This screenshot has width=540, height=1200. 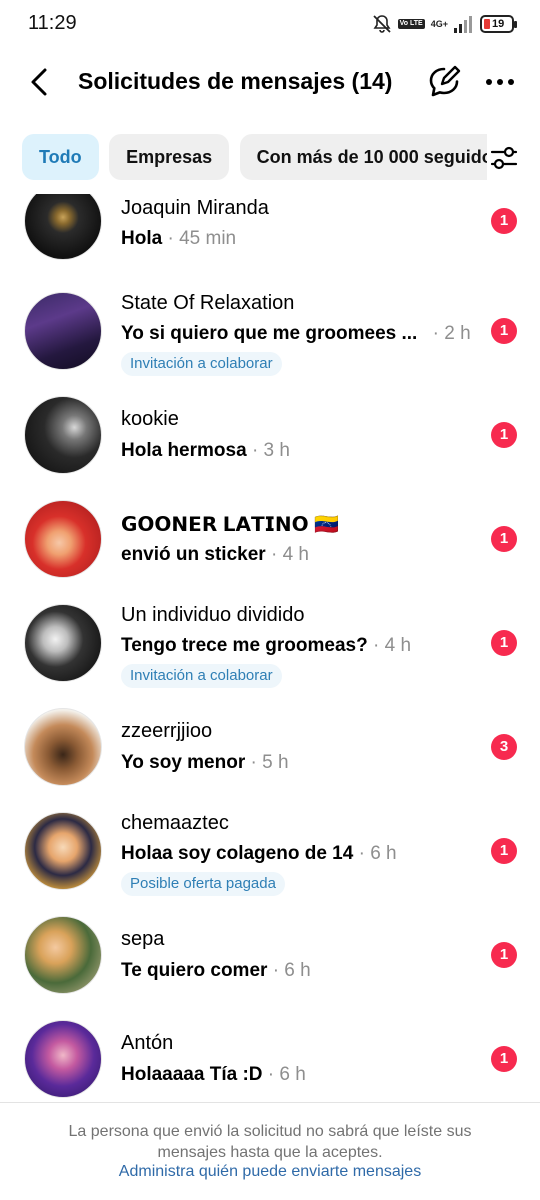 I want to click on message-preview: Hola hermosa · 3 h, so click(x=205, y=451).